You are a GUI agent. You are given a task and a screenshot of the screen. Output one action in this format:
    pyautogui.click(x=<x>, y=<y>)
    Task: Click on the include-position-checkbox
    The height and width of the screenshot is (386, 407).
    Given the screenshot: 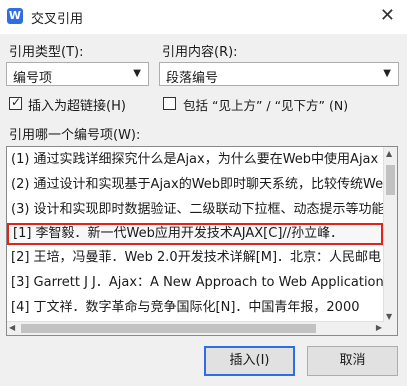 What is the action you would take?
    pyautogui.click(x=169, y=103)
    